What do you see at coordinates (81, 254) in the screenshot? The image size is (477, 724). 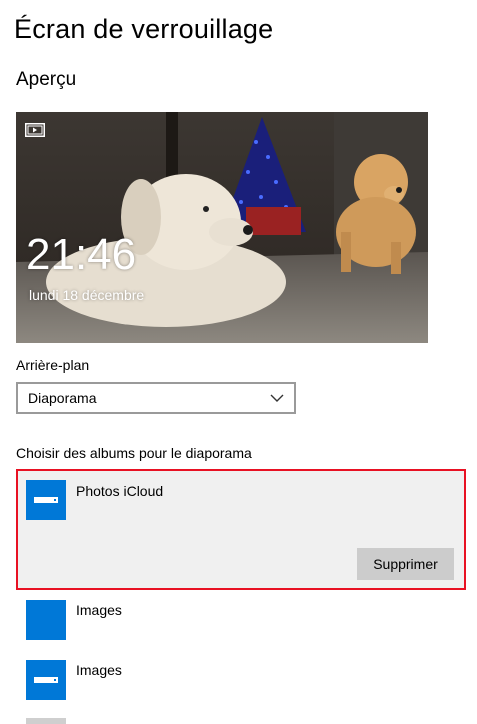 I see `lock-screen-time: 21:46` at bounding box center [81, 254].